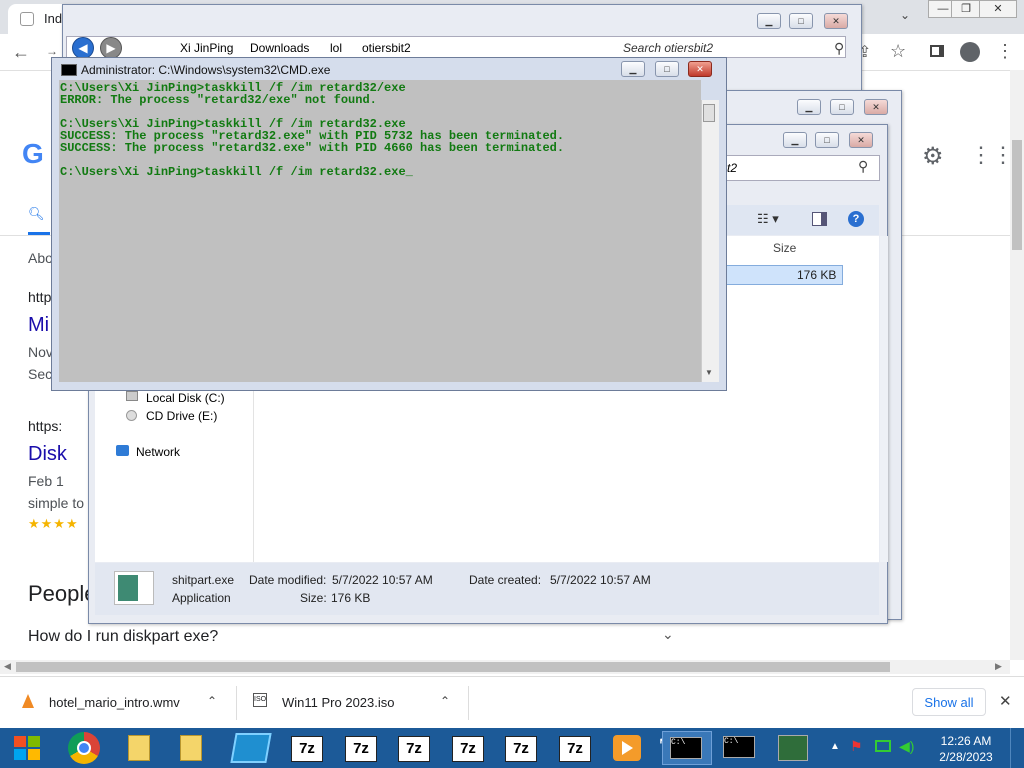 This screenshot has width=1024, height=768. What do you see at coordinates (336, 48) in the screenshot?
I see `breadcrumb-lol: lol` at bounding box center [336, 48].